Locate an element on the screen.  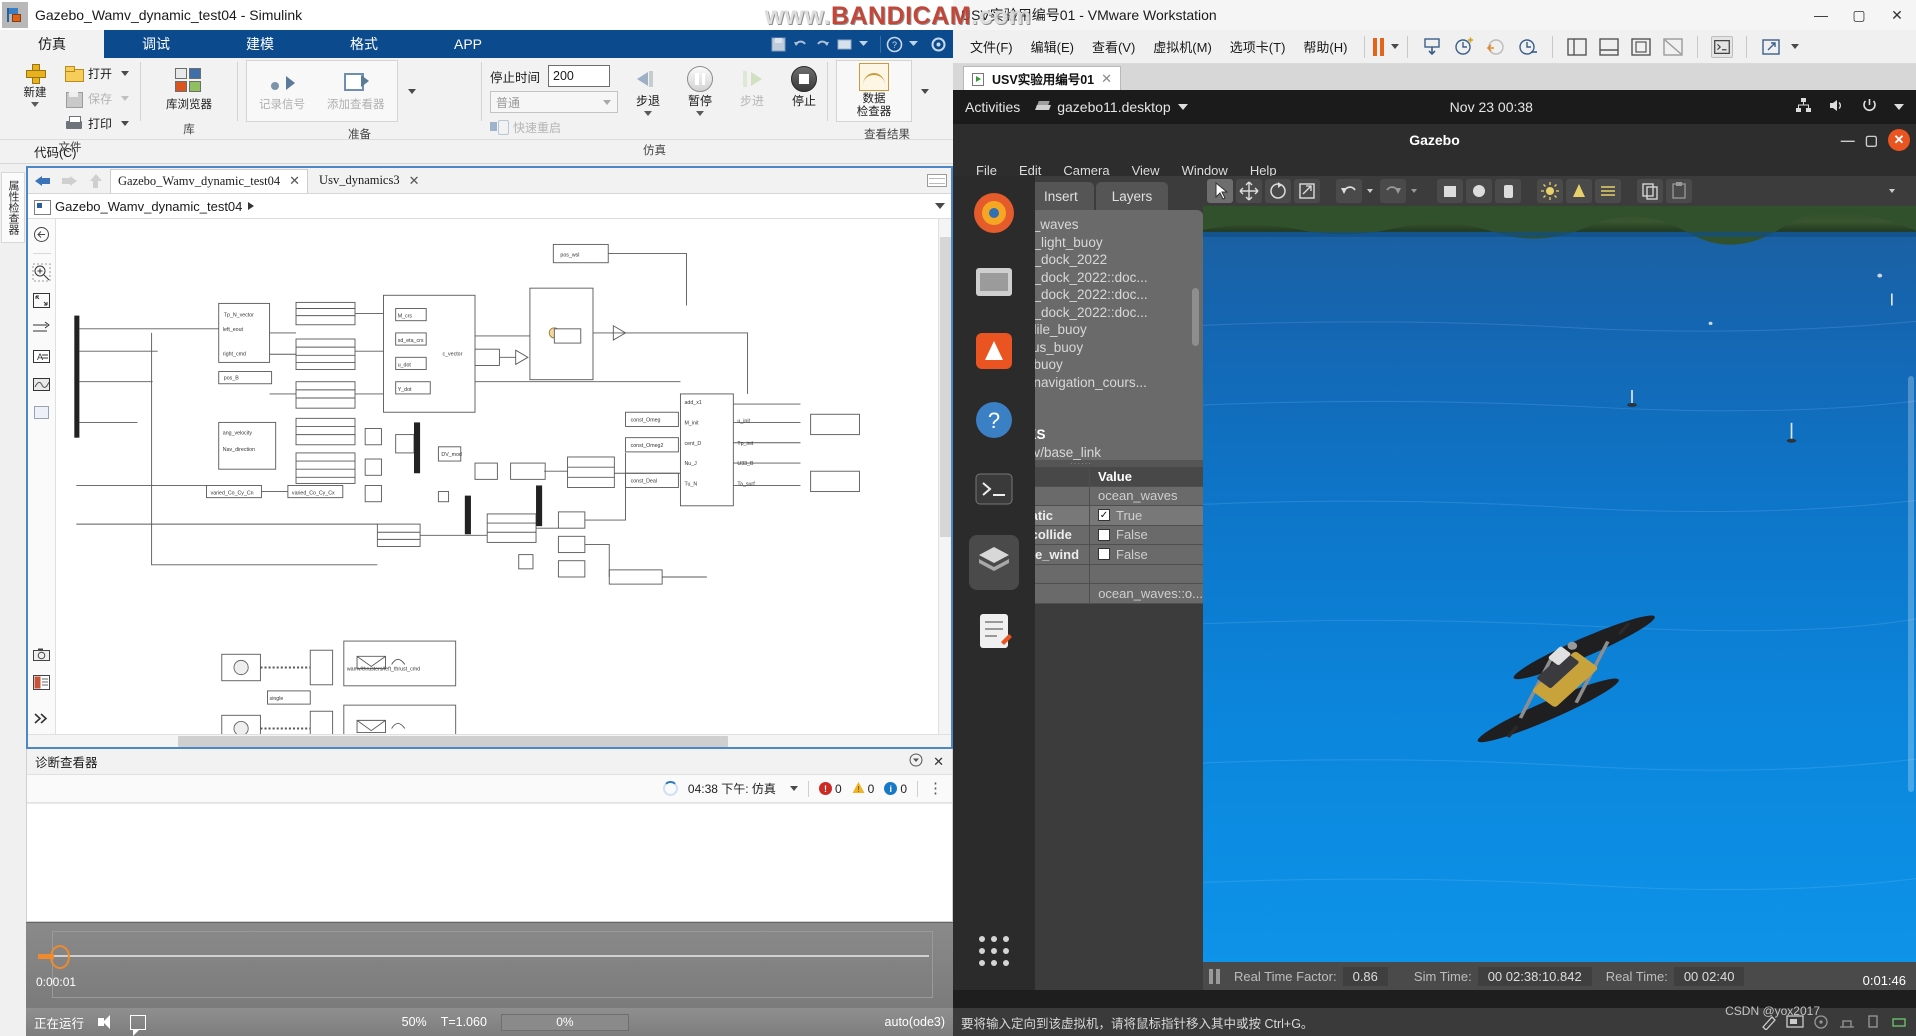
back-arrow-icon is located at coordinates (43, 181).